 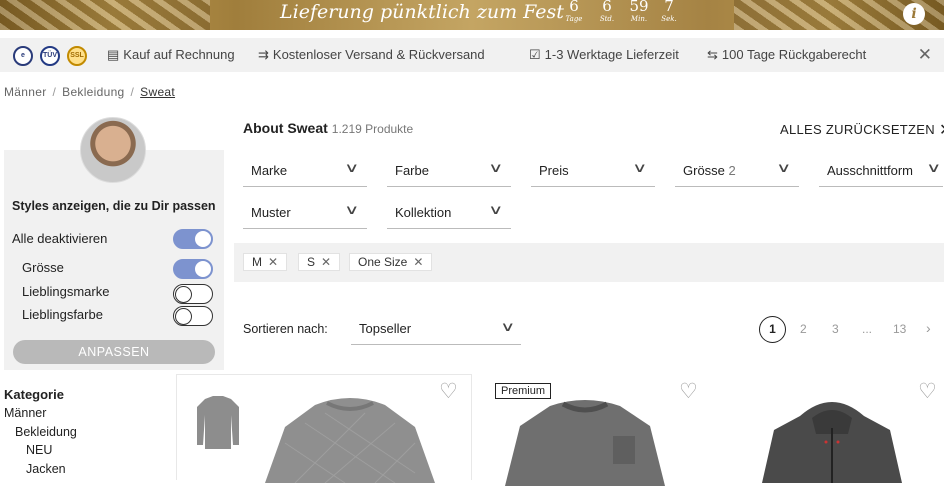 I want to click on usp-return: ⇆ 100 Tage Rückgaberecht, so click(x=787, y=54).